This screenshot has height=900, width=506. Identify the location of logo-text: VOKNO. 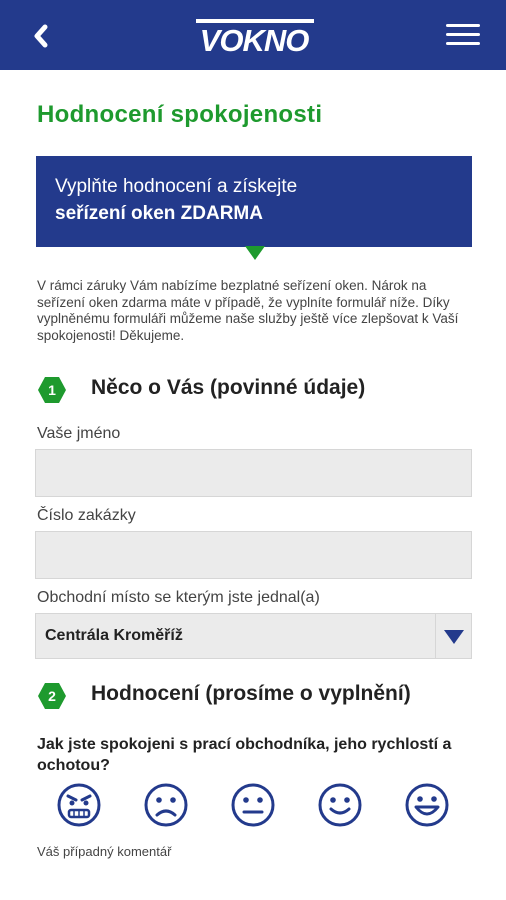
(255, 39).